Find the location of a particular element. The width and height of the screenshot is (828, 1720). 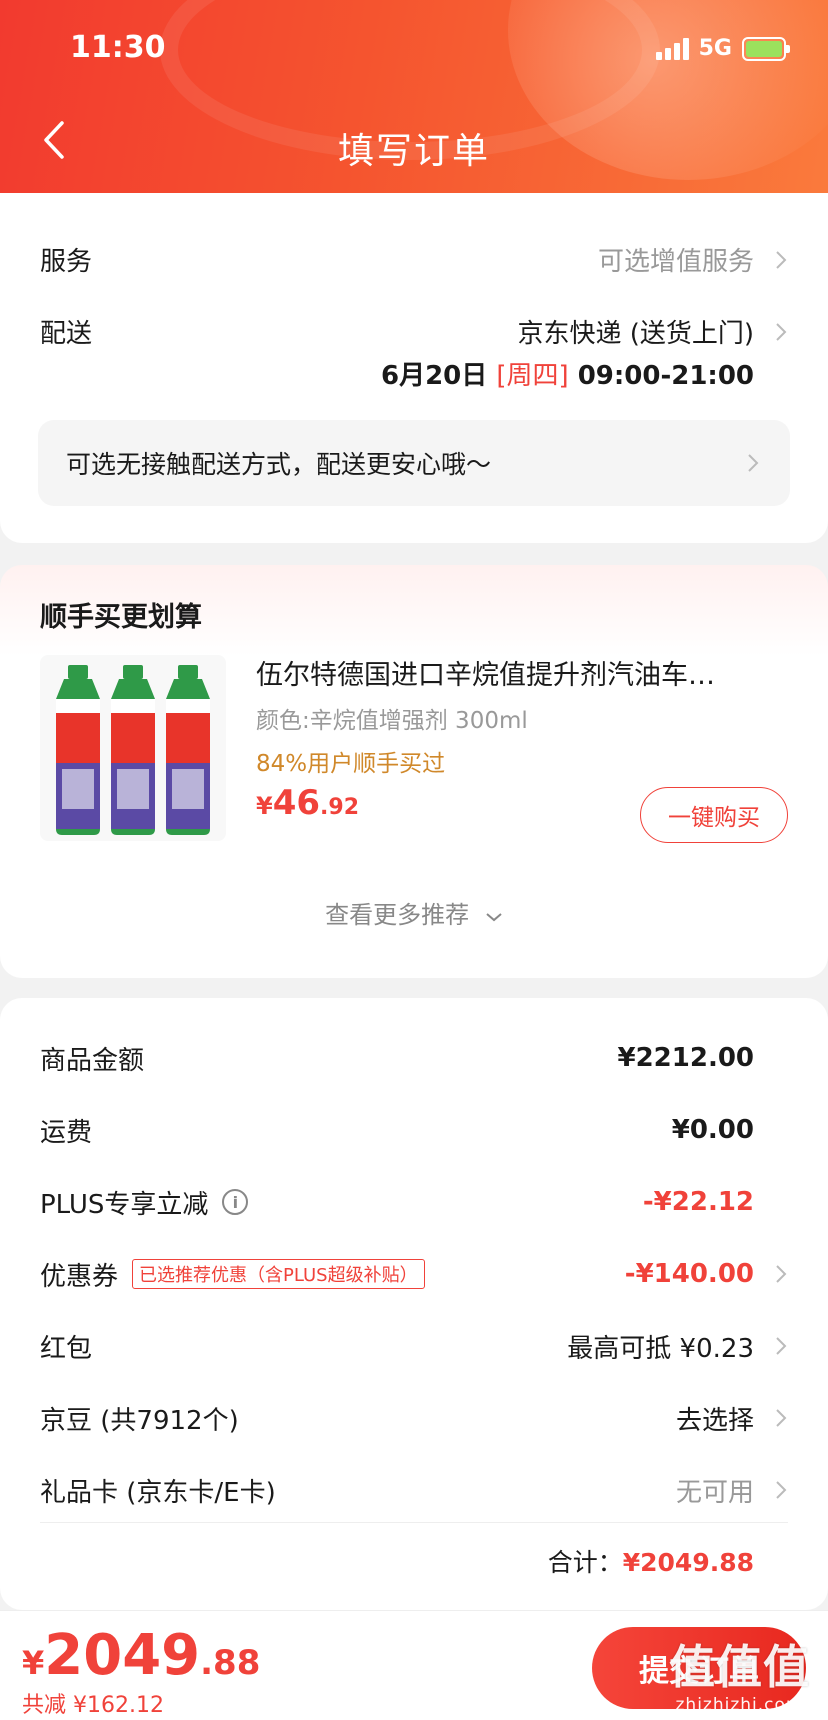

product-hint: 84%用户顺手买过 is located at coordinates (351, 764).